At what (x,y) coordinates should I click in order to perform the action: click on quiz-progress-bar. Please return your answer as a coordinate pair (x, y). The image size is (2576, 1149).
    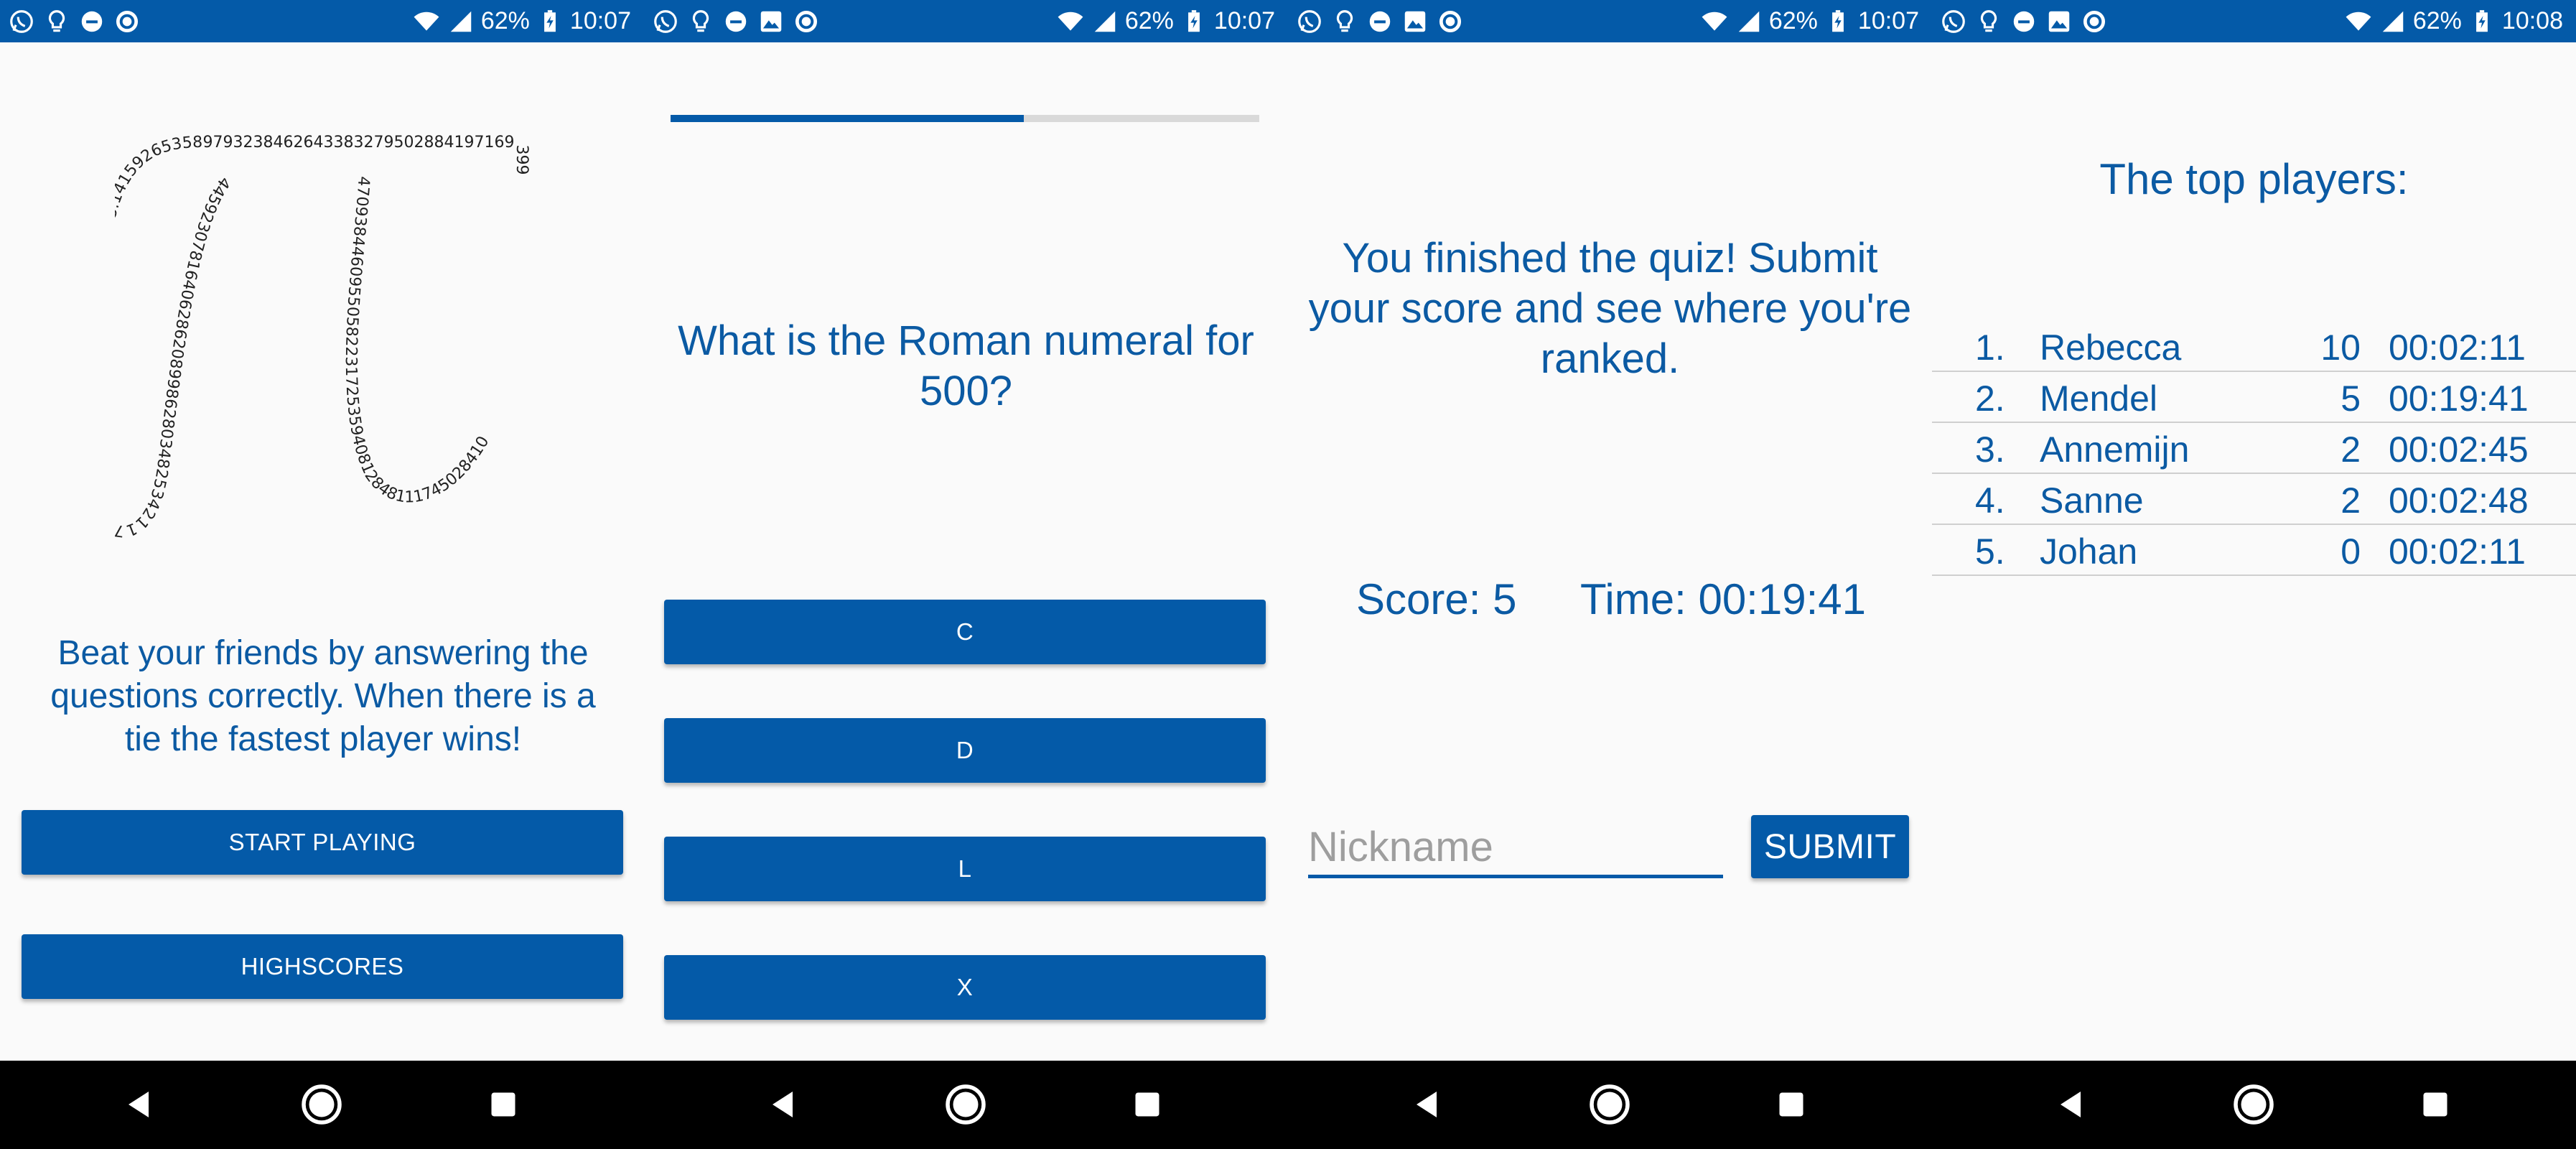
    Looking at the image, I should click on (965, 118).